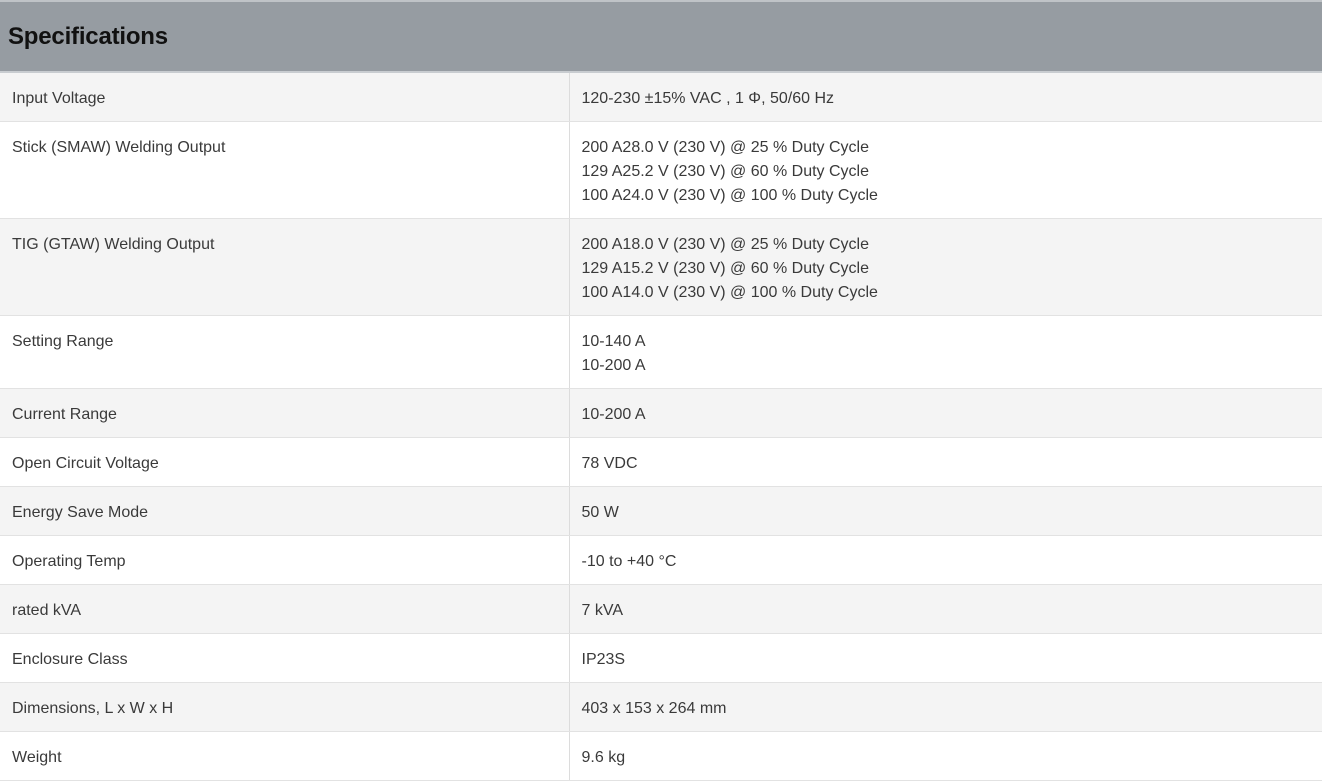  I want to click on spec-label: Dimensions, L x W x H, so click(285, 707).